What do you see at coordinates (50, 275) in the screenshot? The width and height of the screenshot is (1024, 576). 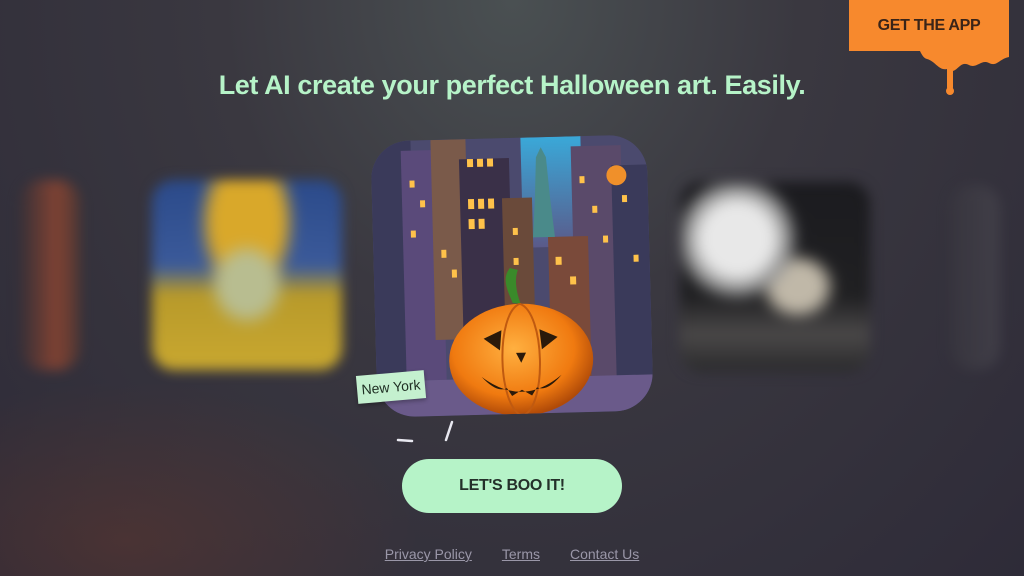 I see `carousel-card-left-edge` at bounding box center [50, 275].